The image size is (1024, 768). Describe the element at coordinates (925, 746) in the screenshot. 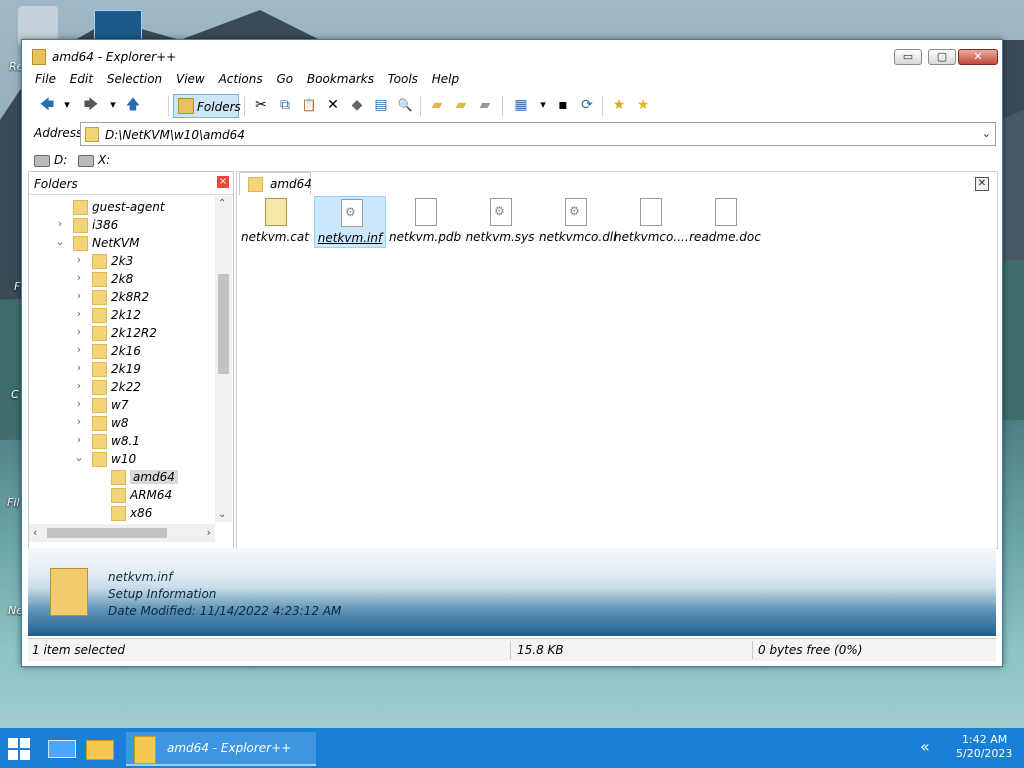

I see `show-hidden-icons-icon: «` at that location.